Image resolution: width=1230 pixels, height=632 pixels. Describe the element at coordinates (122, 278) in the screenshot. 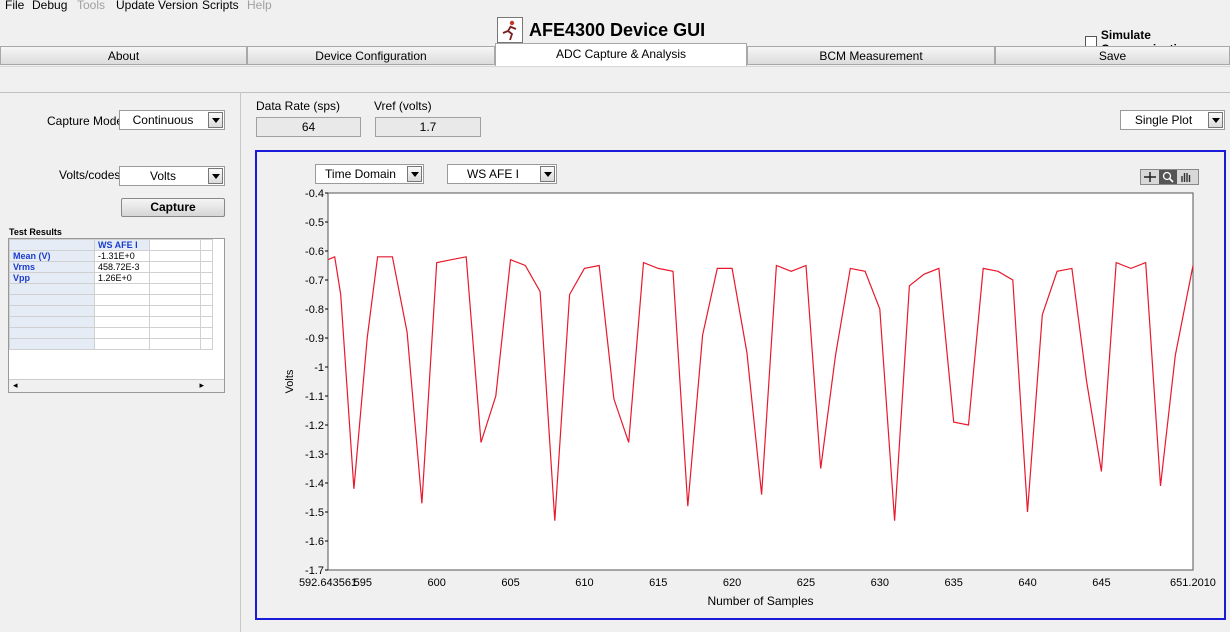

I see `cell-vpp-value: 1.26E+0` at that location.